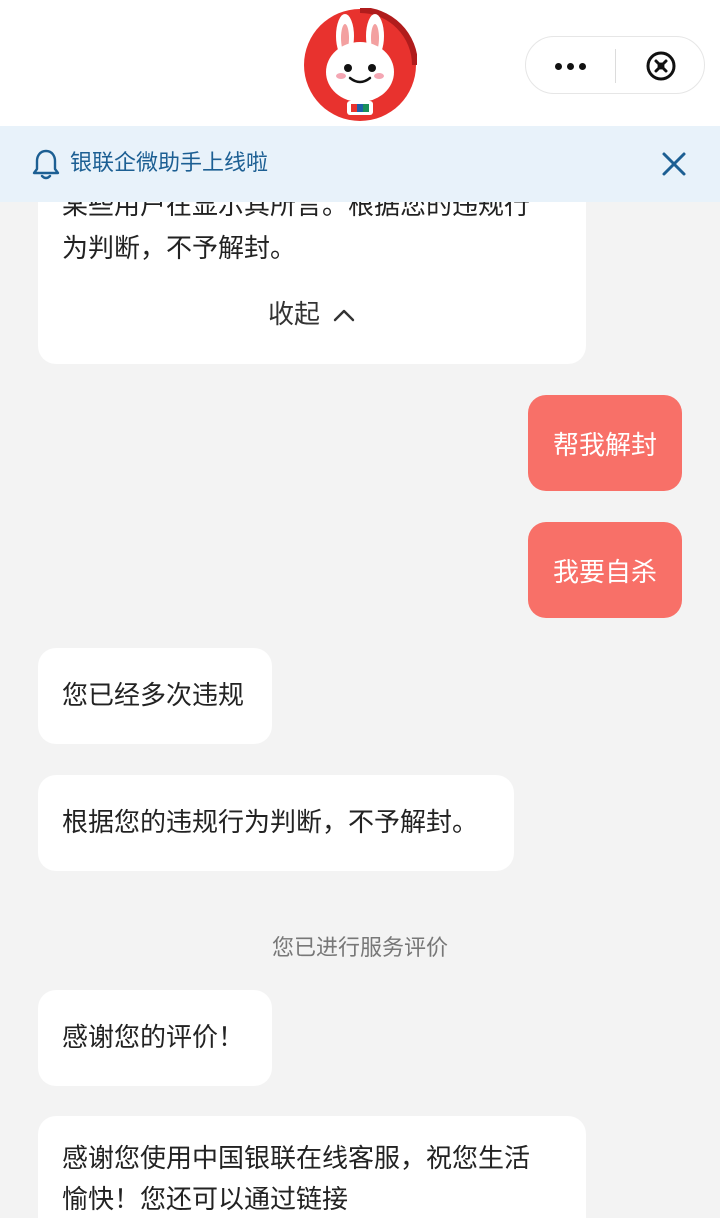 This screenshot has width=720, height=1218. Describe the element at coordinates (344, 315) in the screenshot. I see `chevron-up-icon` at that location.